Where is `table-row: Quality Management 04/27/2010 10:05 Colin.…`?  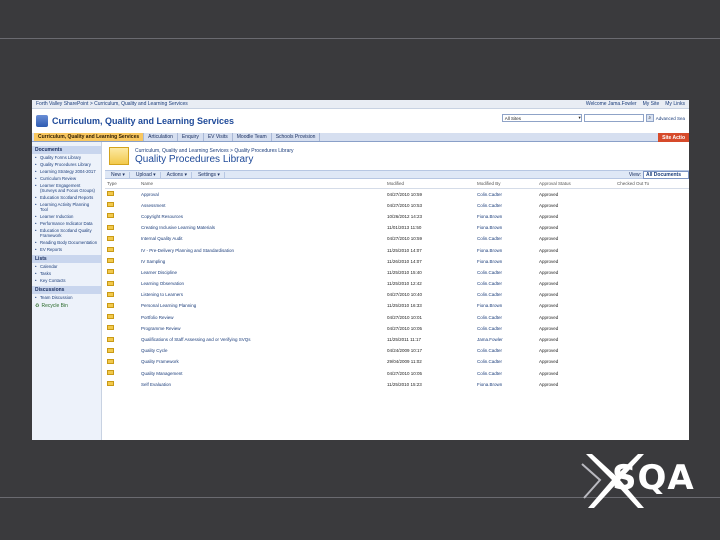 table-row: Quality Management 04/27/2010 10:05 Colin.… is located at coordinates (397, 373).